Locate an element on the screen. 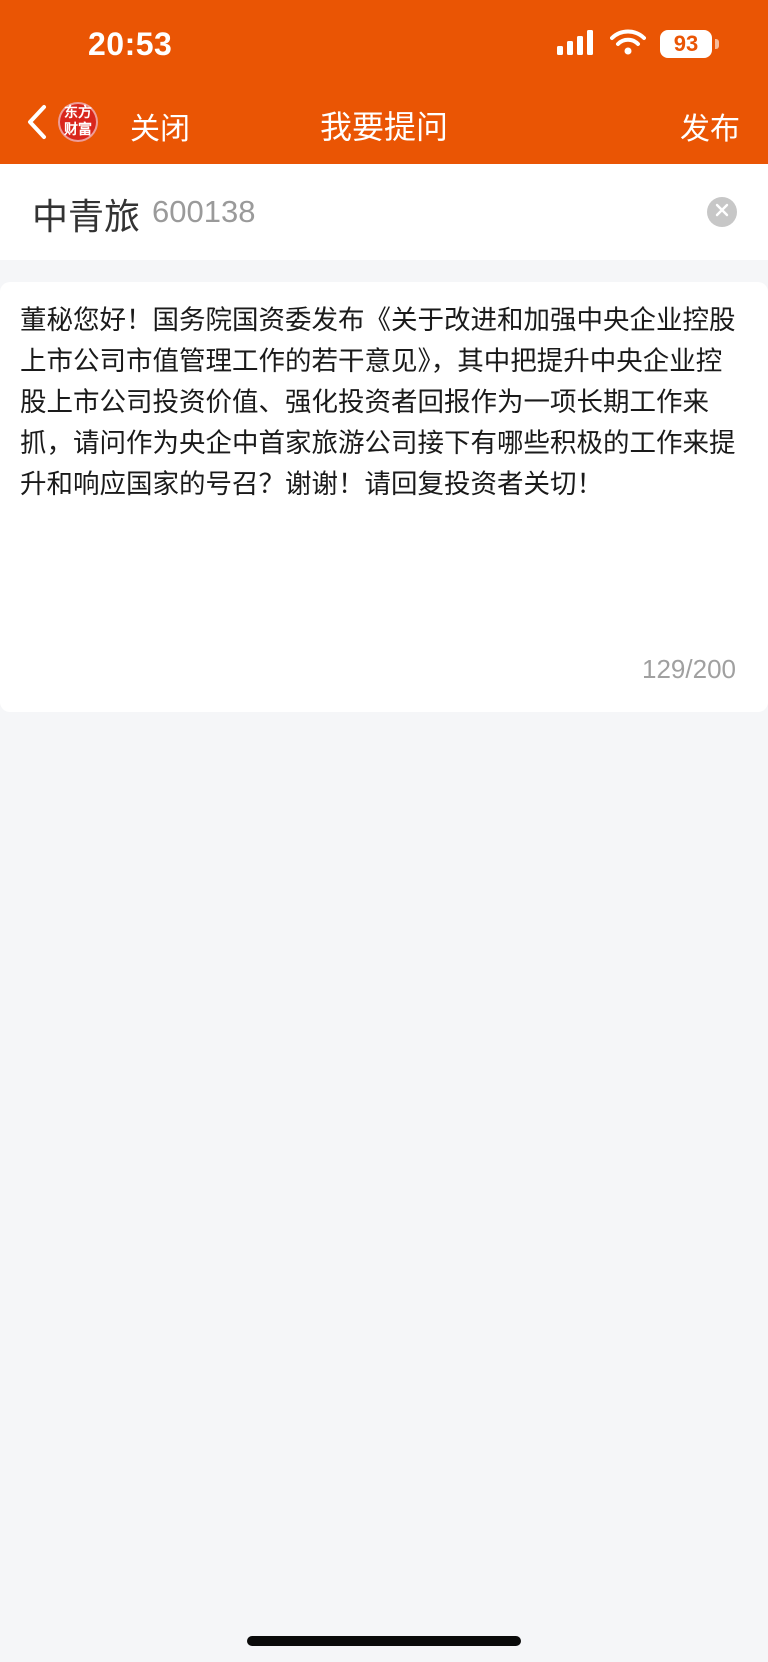 Image resolution: width=768 pixels, height=1662 pixels. page-title: 我要提问 is located at coordinates (383, 127).